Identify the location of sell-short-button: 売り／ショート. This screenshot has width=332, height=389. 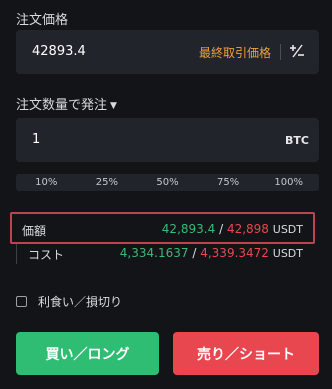
(246, 353).